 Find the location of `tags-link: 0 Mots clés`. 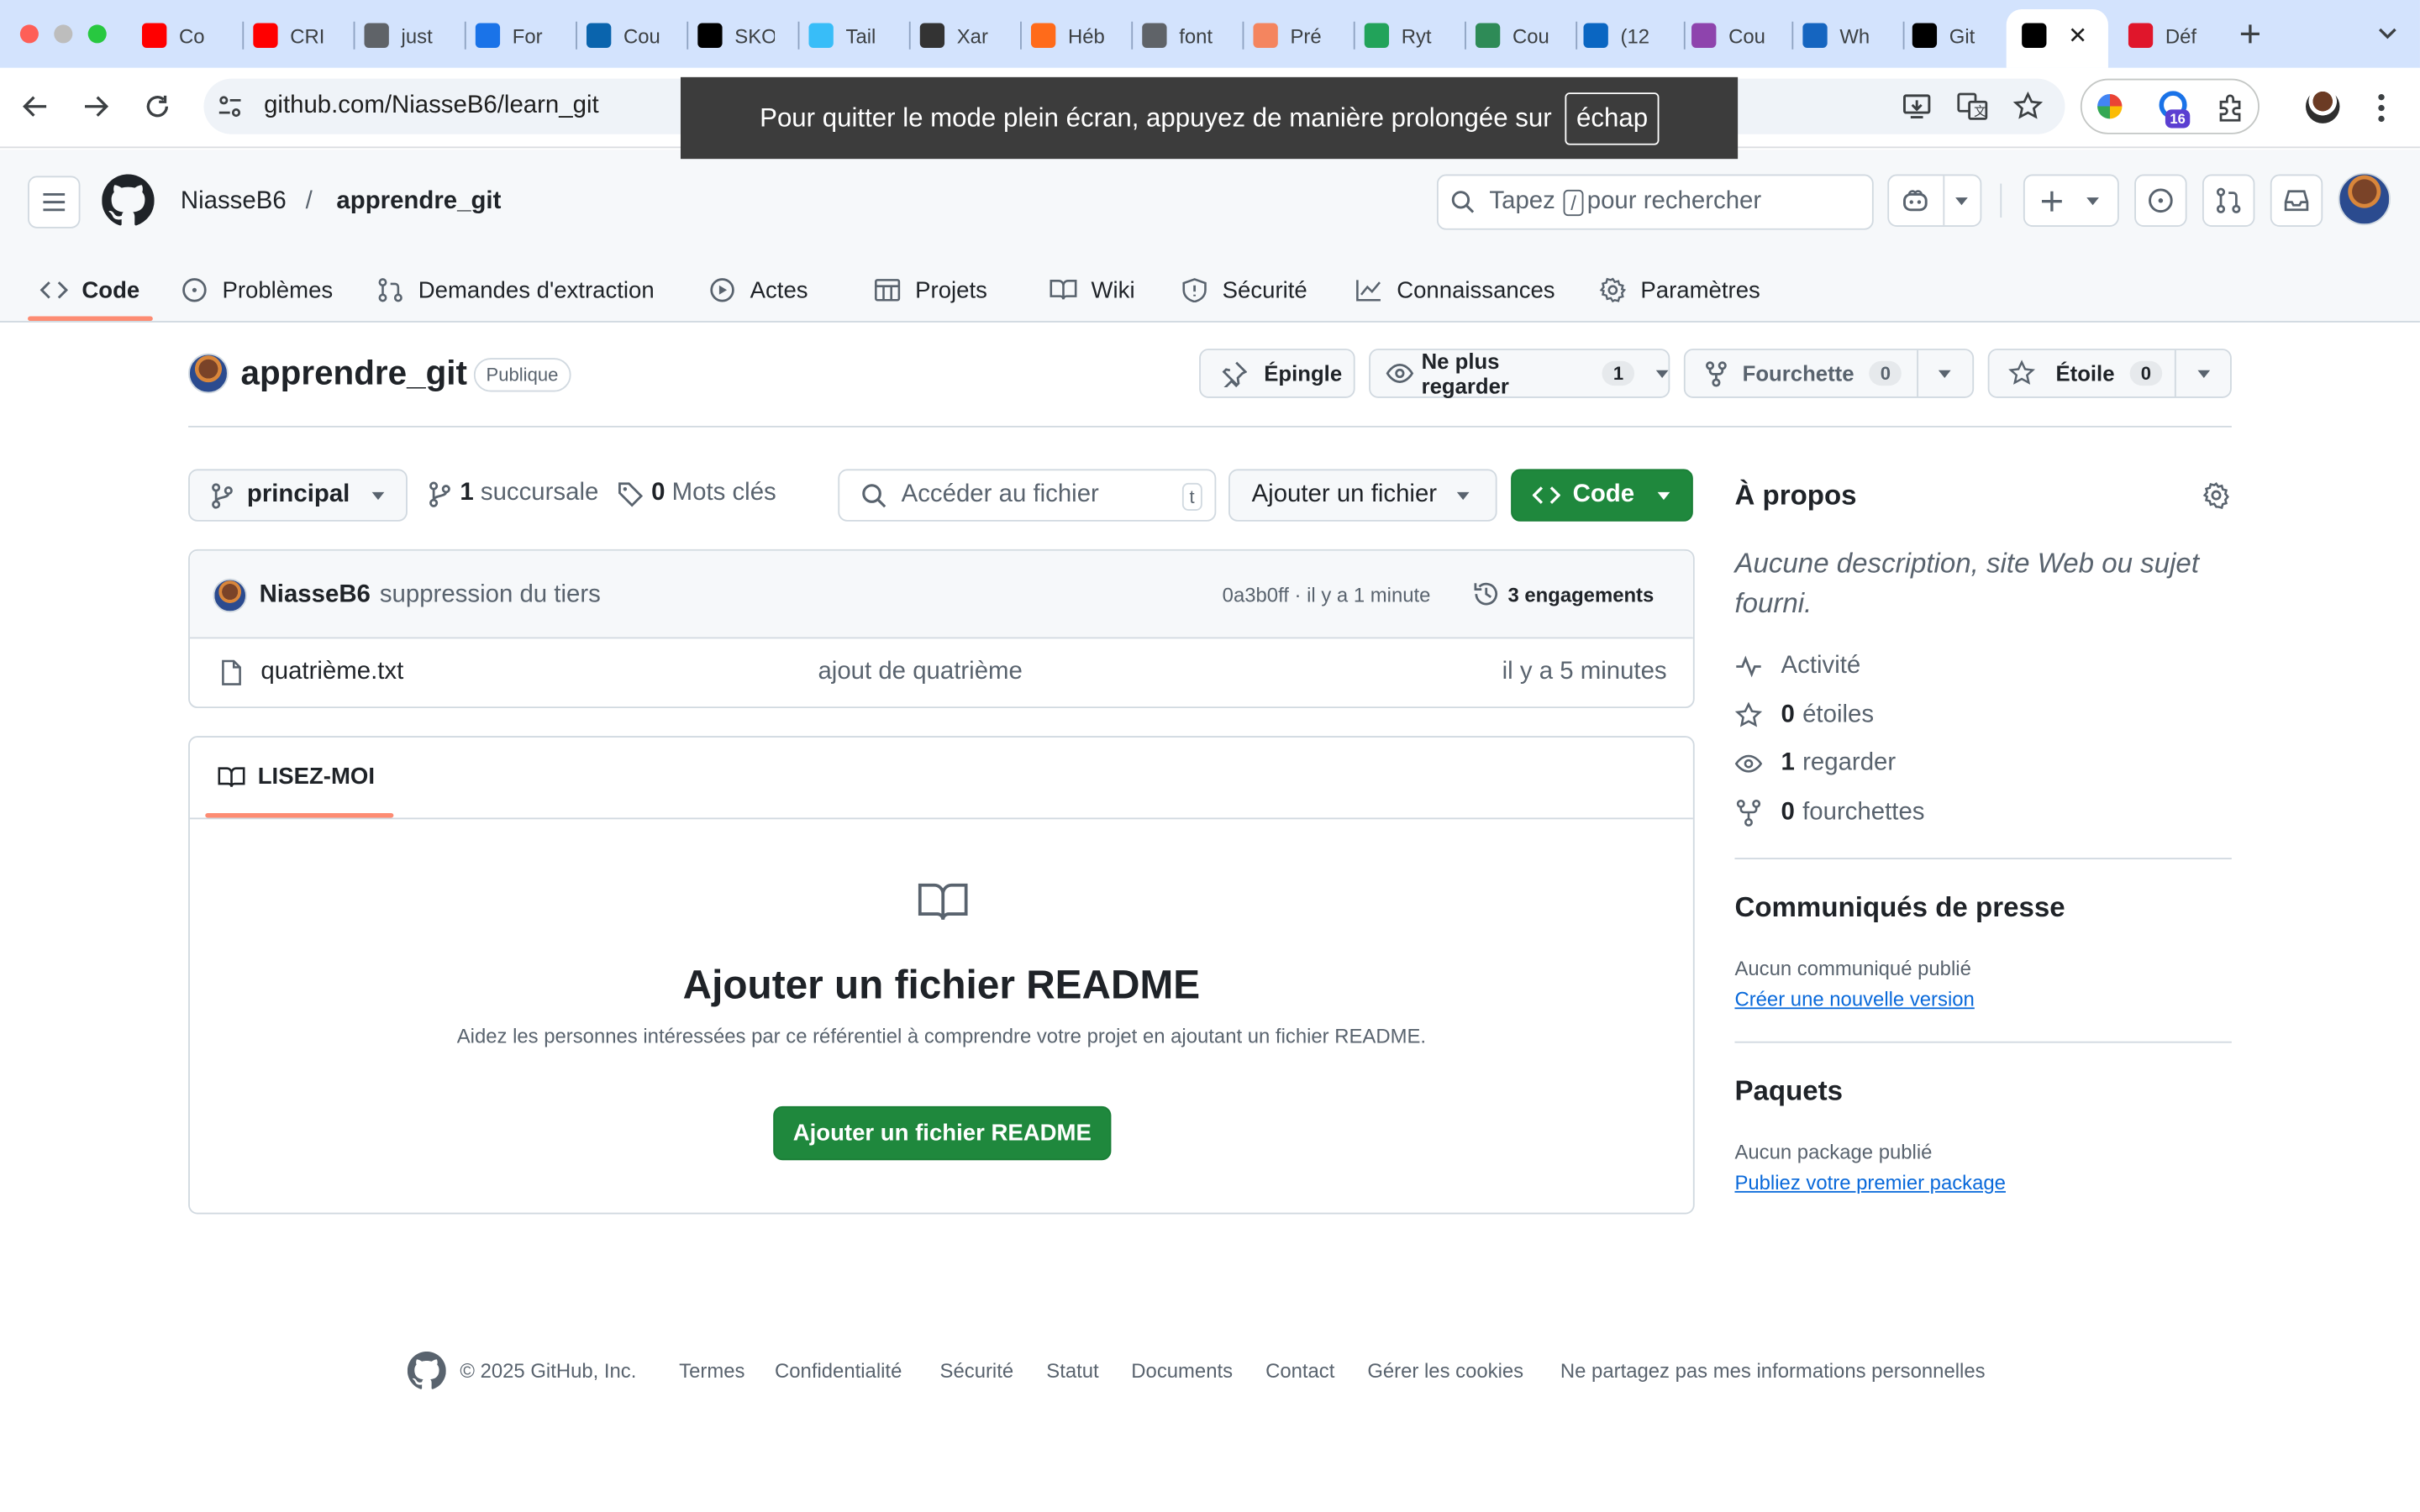

tags-link: 0 Mots clés is located at coordinates (697, 493).